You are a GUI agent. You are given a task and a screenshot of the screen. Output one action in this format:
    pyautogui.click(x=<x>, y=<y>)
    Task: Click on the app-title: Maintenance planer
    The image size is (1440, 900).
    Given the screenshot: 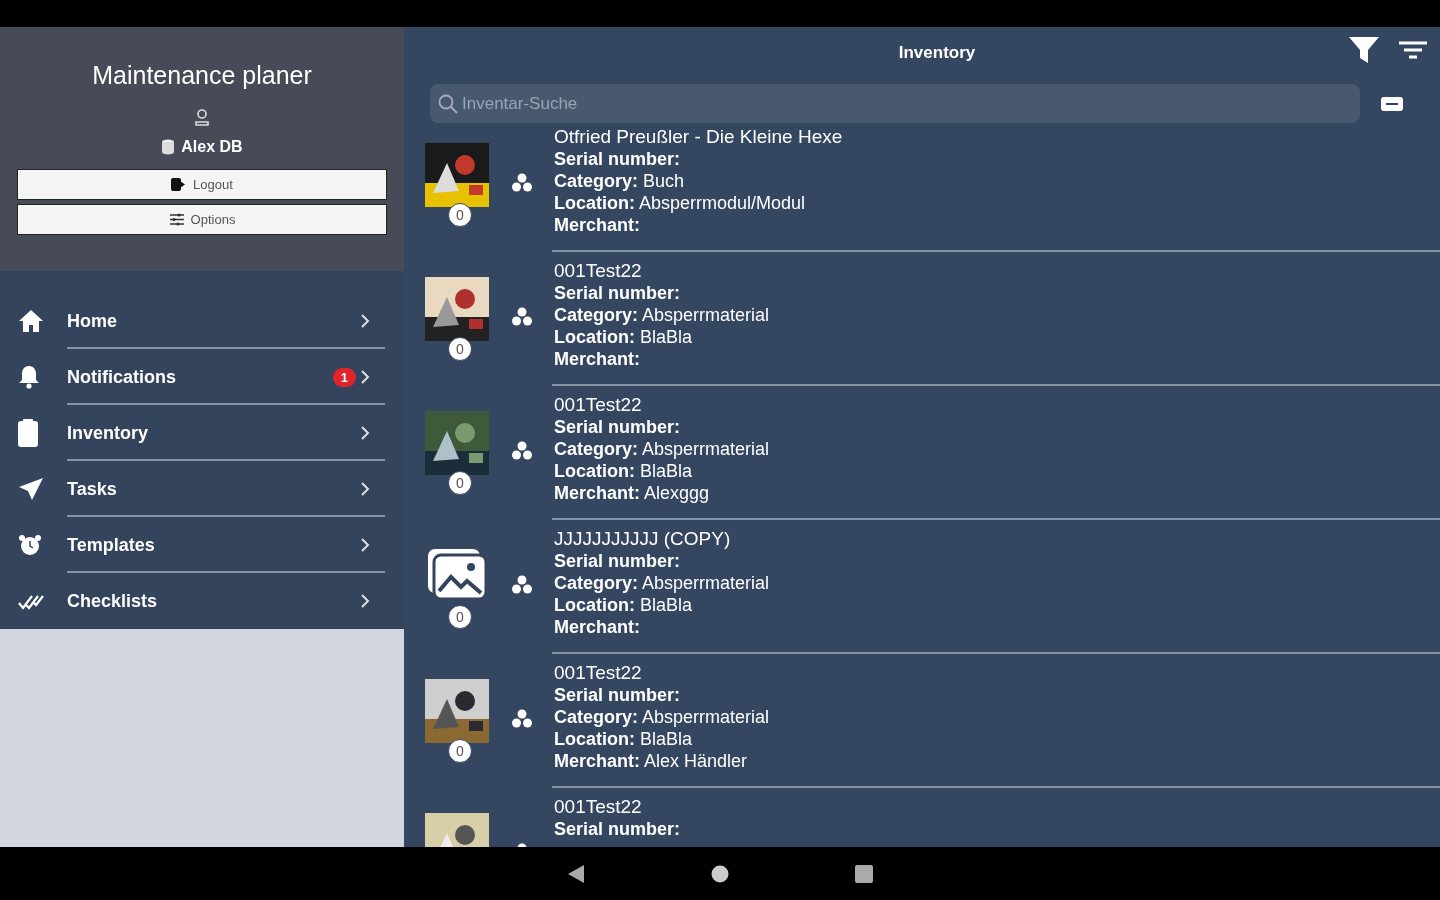 What is the action you would take?
    pyautogui.click(x=202, y=75)
    